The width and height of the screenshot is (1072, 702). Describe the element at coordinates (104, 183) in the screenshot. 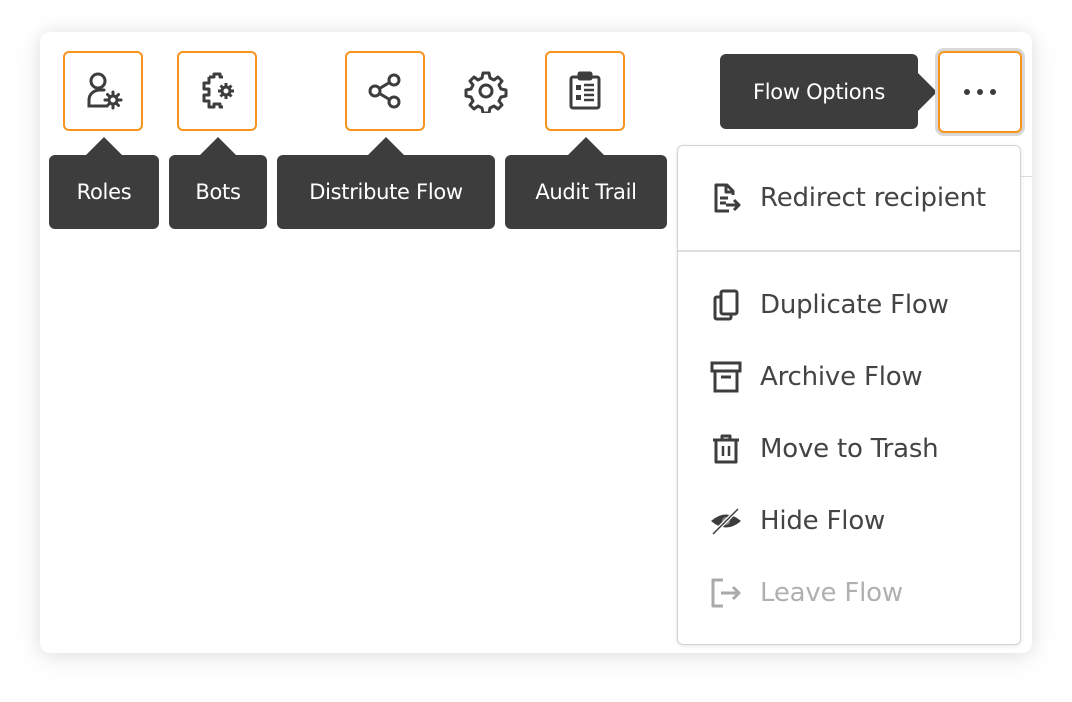

I see `roles-tooltip: Roles` at that location.